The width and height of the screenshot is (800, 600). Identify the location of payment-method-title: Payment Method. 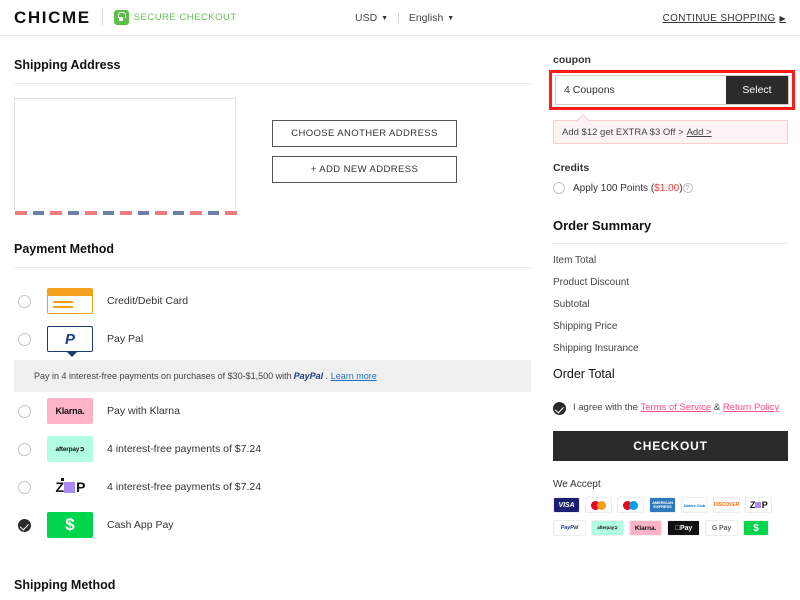
(64, 249).